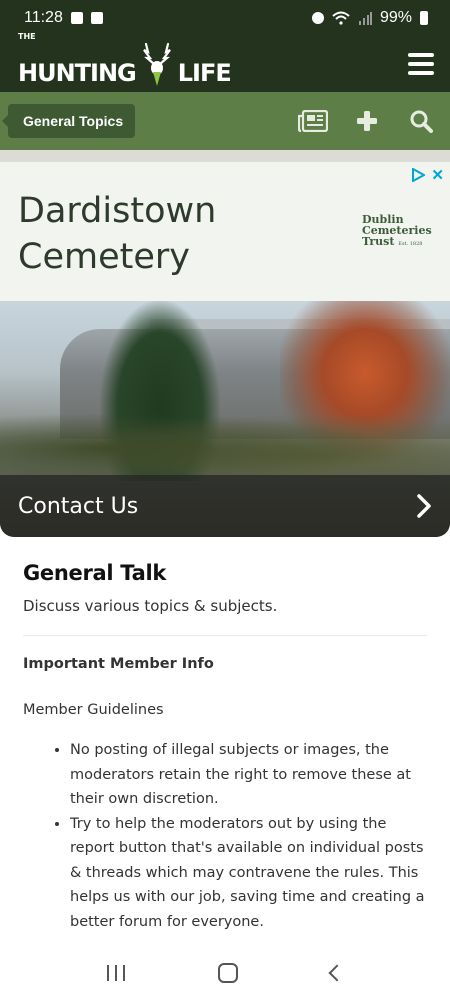 Image resolution: width=450 pixels, height=1000 pixels. What do you see at coordinates (96, 18) in the screenshot?
I see `checkbox-notification-icon` at bounding box center [96, 18].